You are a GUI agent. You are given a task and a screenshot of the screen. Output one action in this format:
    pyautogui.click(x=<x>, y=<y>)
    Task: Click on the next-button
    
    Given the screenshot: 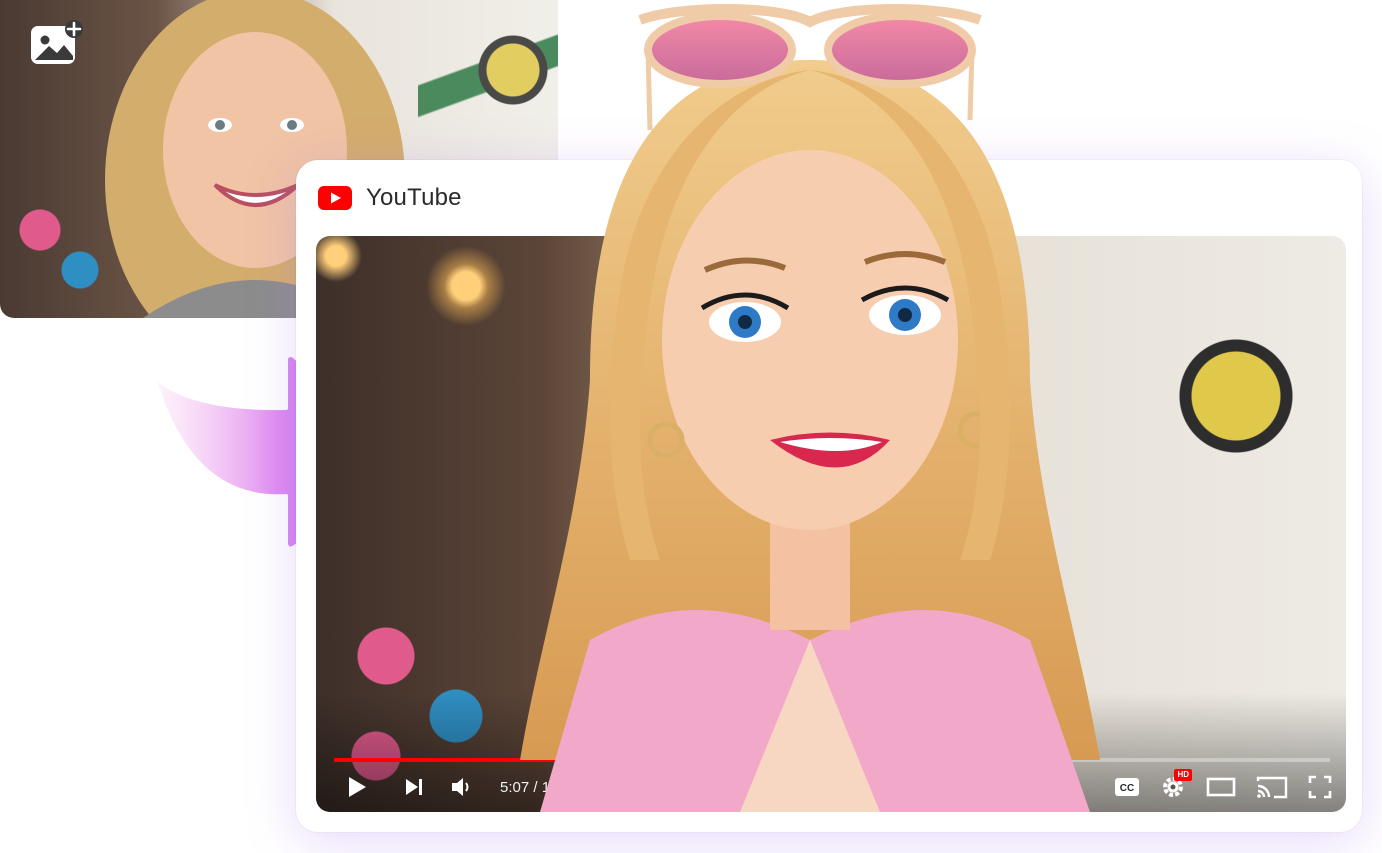 What is the action you would take?
    pyautogui.click(x=414, y=787)
    